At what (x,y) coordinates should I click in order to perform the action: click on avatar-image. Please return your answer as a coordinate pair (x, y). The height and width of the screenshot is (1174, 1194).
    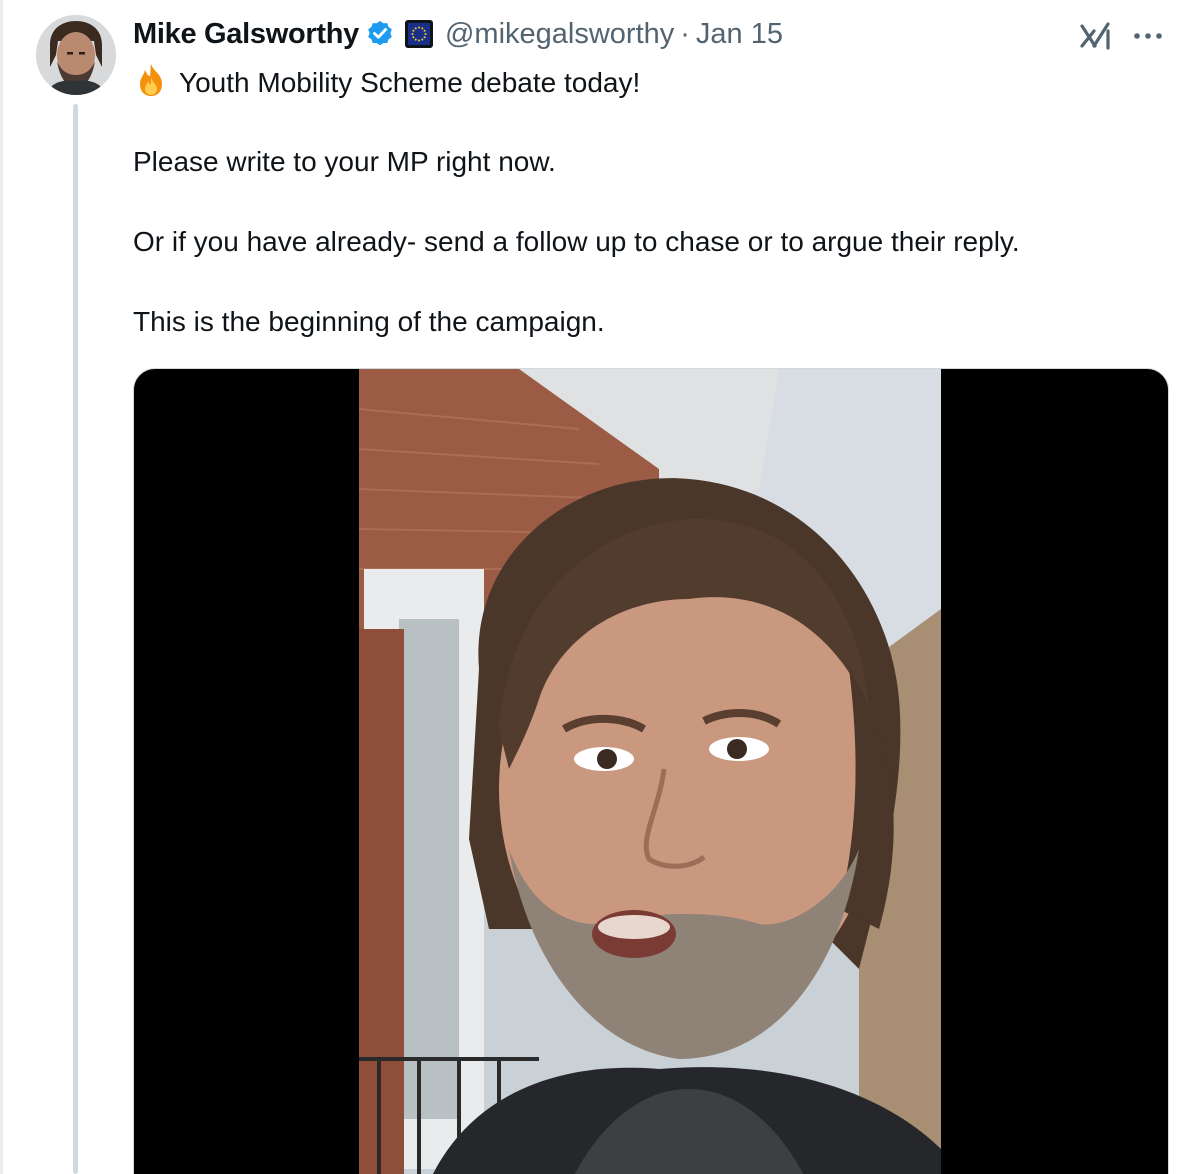
    Looking at the image, I should click on (76, 55).